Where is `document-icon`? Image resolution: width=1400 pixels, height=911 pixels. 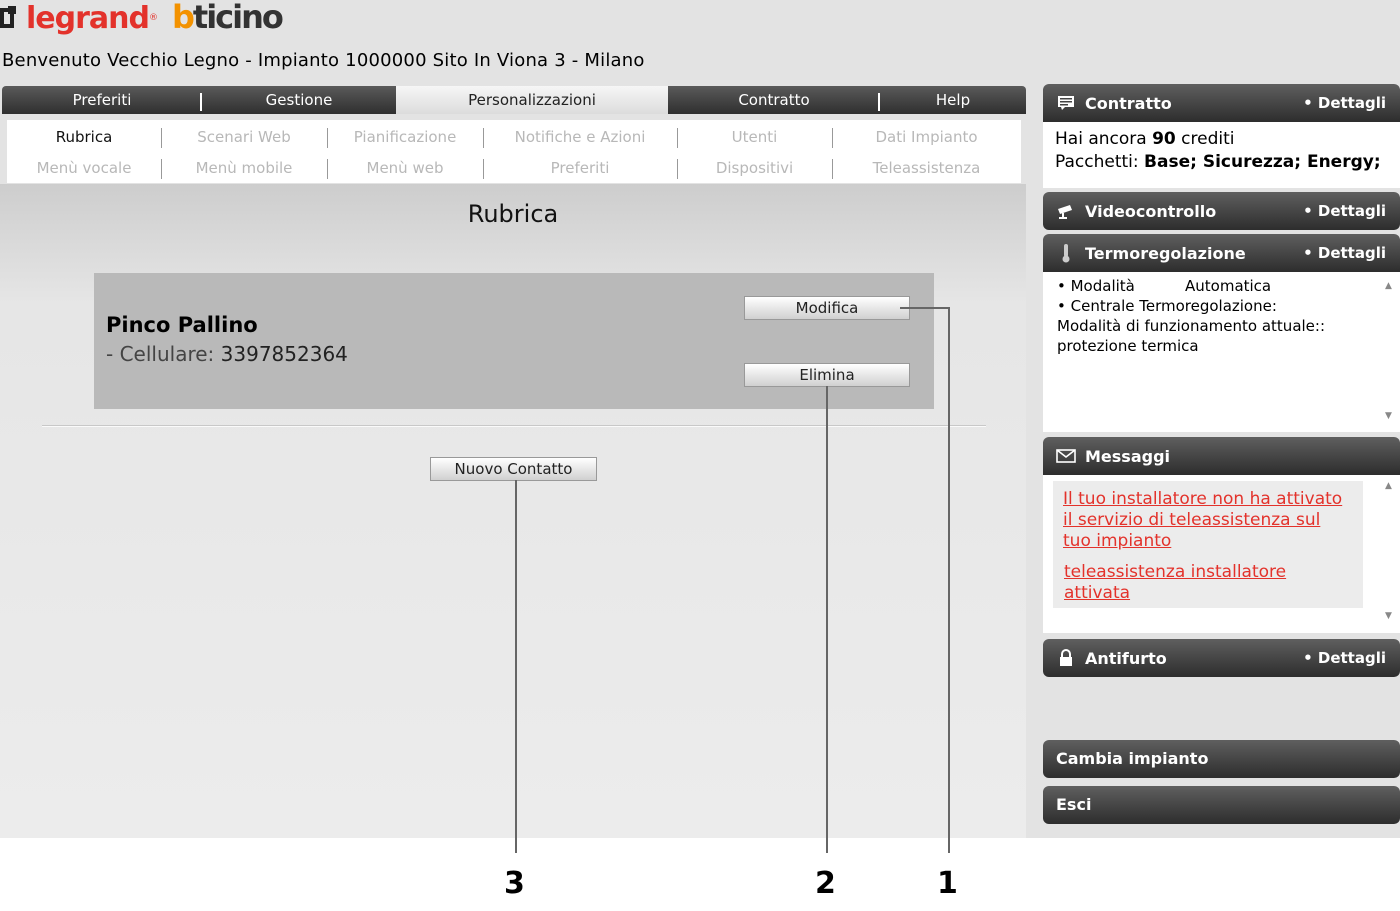
document-icon is located at coordinates (1066, 103).